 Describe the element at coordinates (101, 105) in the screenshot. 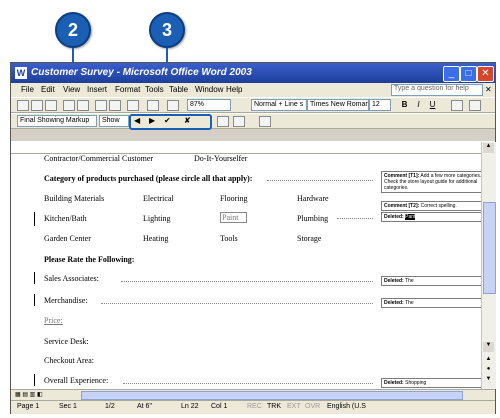

I see `cut-icon` at that location.